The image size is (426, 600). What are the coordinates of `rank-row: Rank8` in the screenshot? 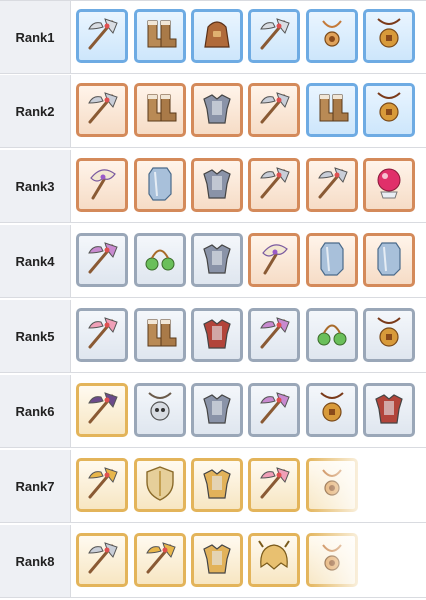 It's located at (213, 561).